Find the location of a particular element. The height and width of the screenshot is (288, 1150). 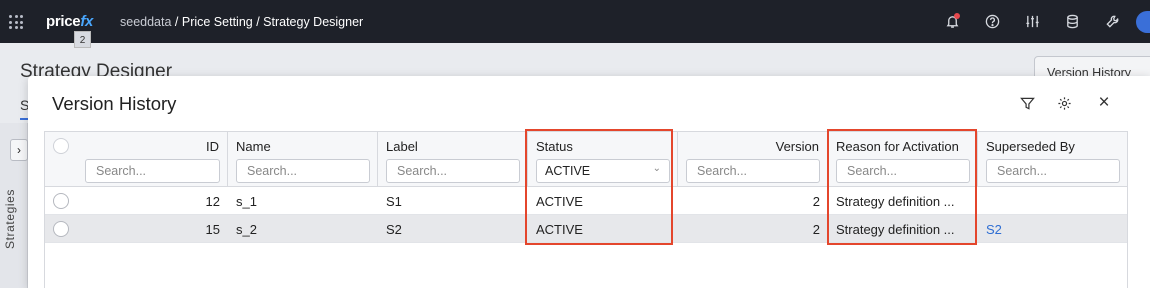

database-icon is located at coordinates (1072, 21).